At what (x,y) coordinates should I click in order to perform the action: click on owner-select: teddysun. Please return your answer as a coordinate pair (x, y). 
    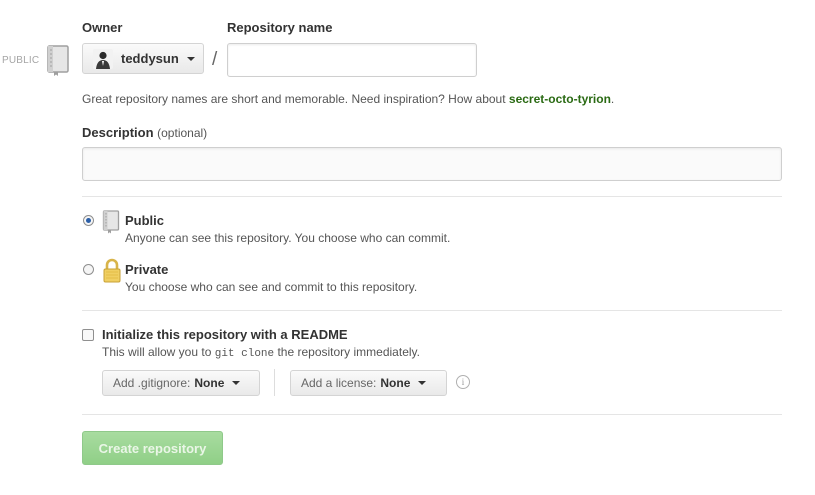
    Looking at the image, I should click on (143, 58).